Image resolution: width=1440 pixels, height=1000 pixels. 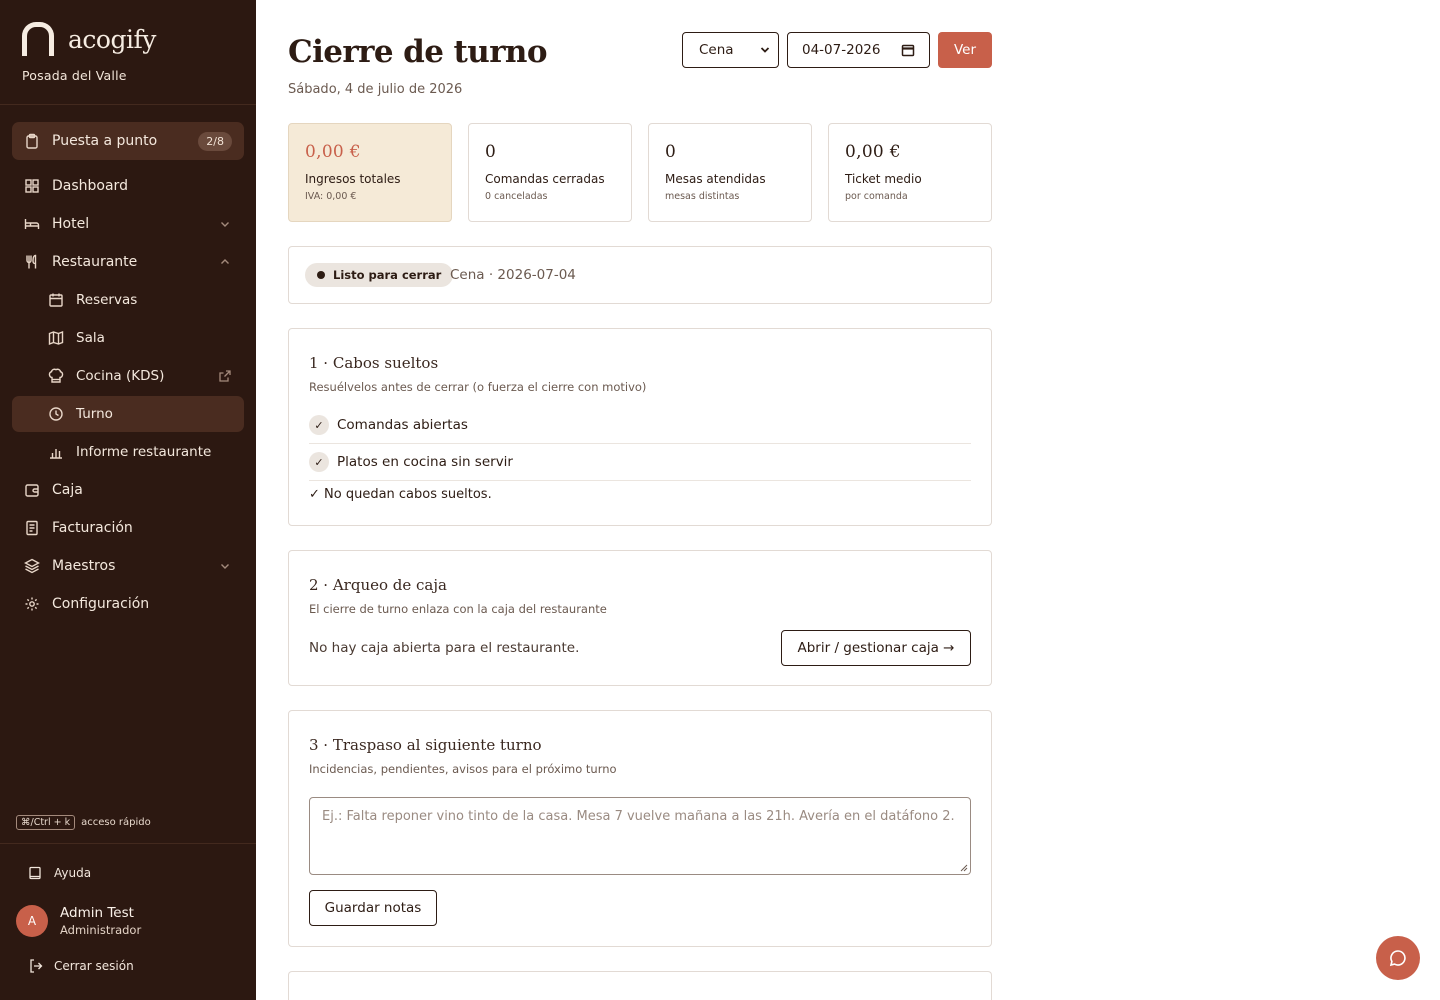 What do you see at coordinates (128, 414) in the screenshot?
I see `sidebar-item-turno: Turno` at bounding box center [128, 414].